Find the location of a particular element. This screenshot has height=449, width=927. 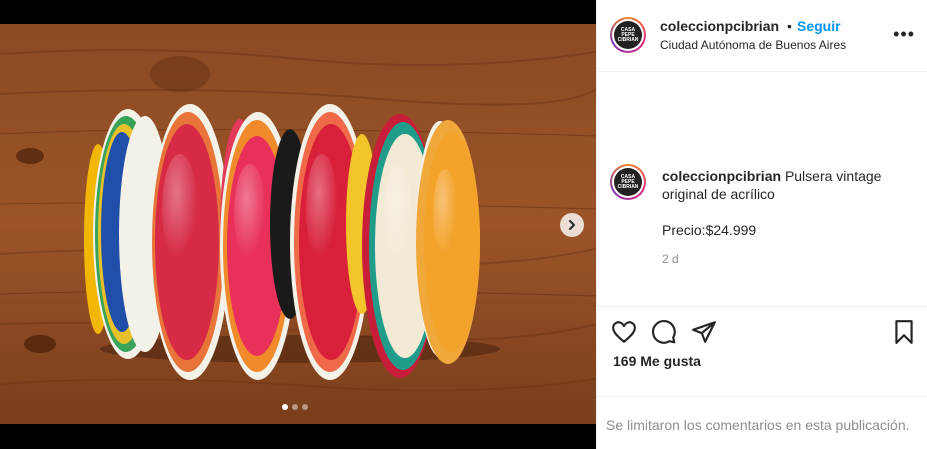

bookmark-icon is located at coordinates (904, 332).